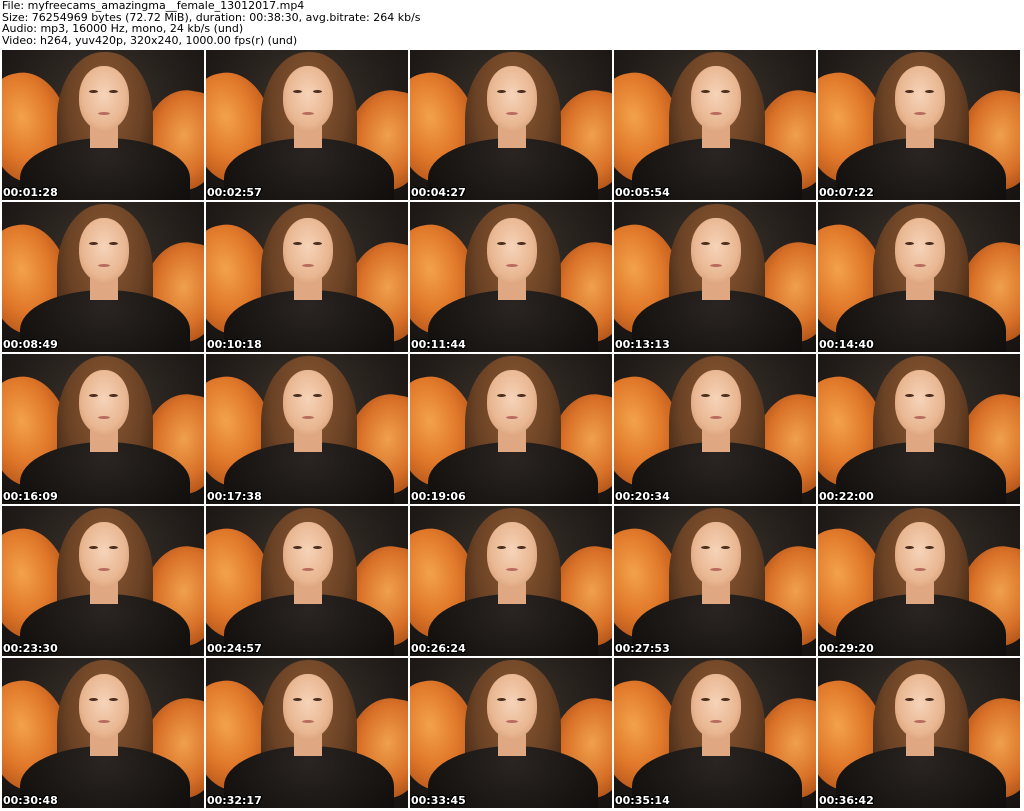  I want to click on video-thumbnail: 00:27:53, so click(715, 581).